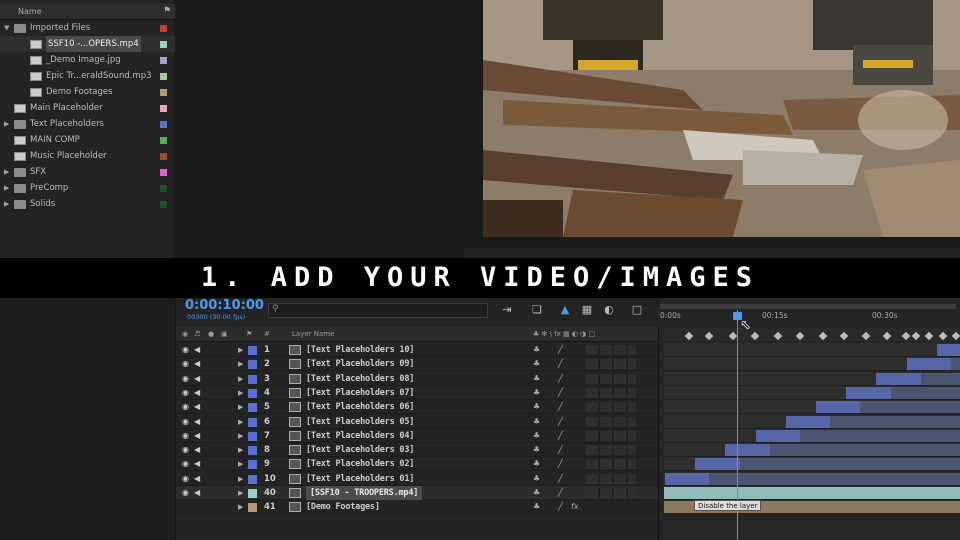 This screenshot has height=540, width=960. What do you see at coordinates (417, 436) in the screenshot?
I see `layer-row: ◉ ◀ ▶ 7 [Text Placeholders 04] ♣ ╱` at bounding box center [417, 436].